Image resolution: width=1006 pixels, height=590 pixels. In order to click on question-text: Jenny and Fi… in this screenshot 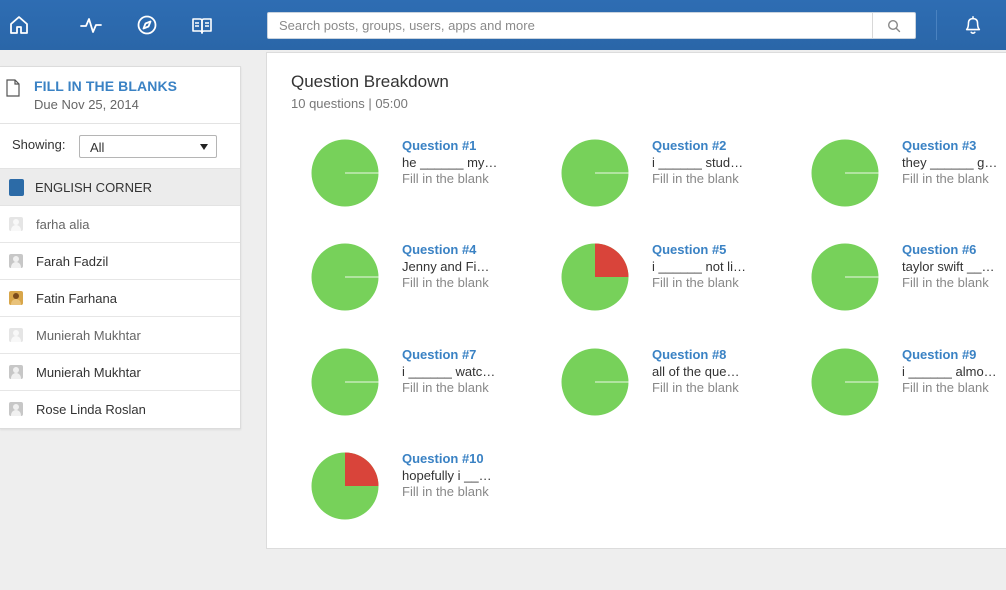, I will do `click(446, 266)`.